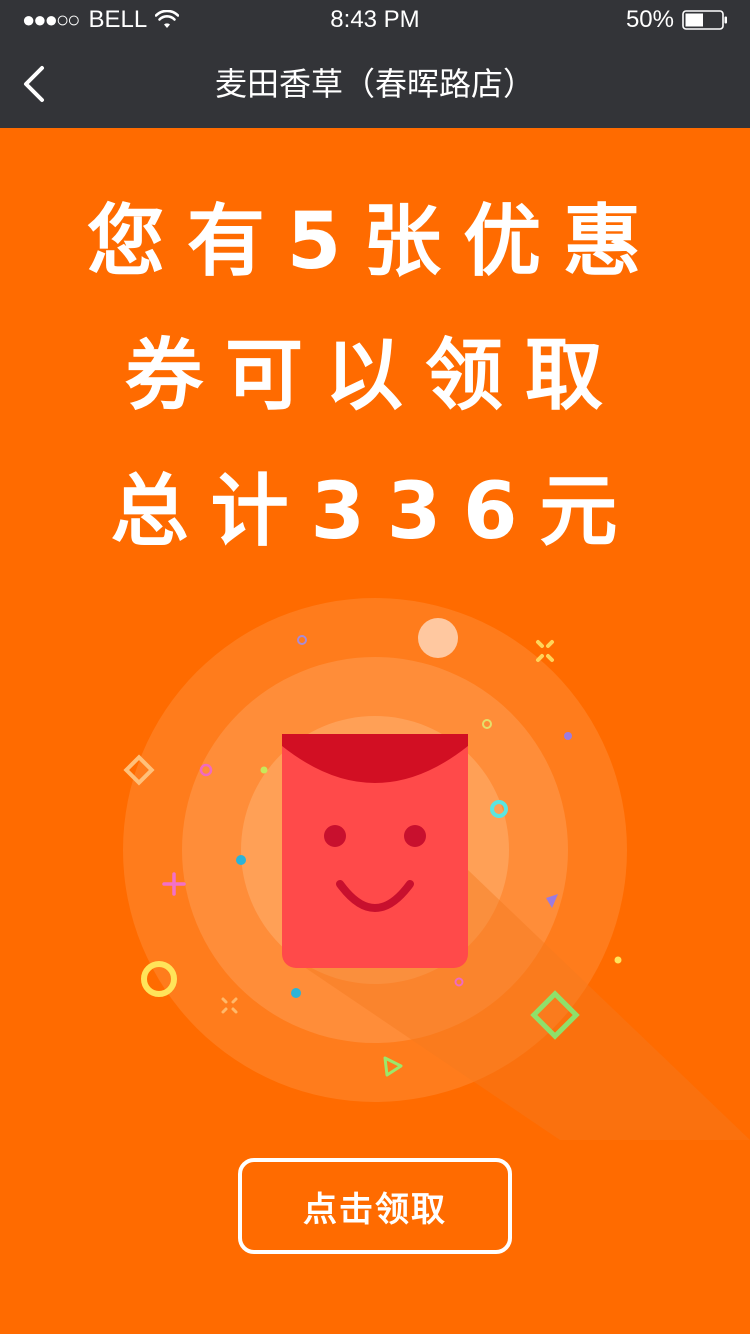  I want to click on decor-green-dot, so click(264, 770).